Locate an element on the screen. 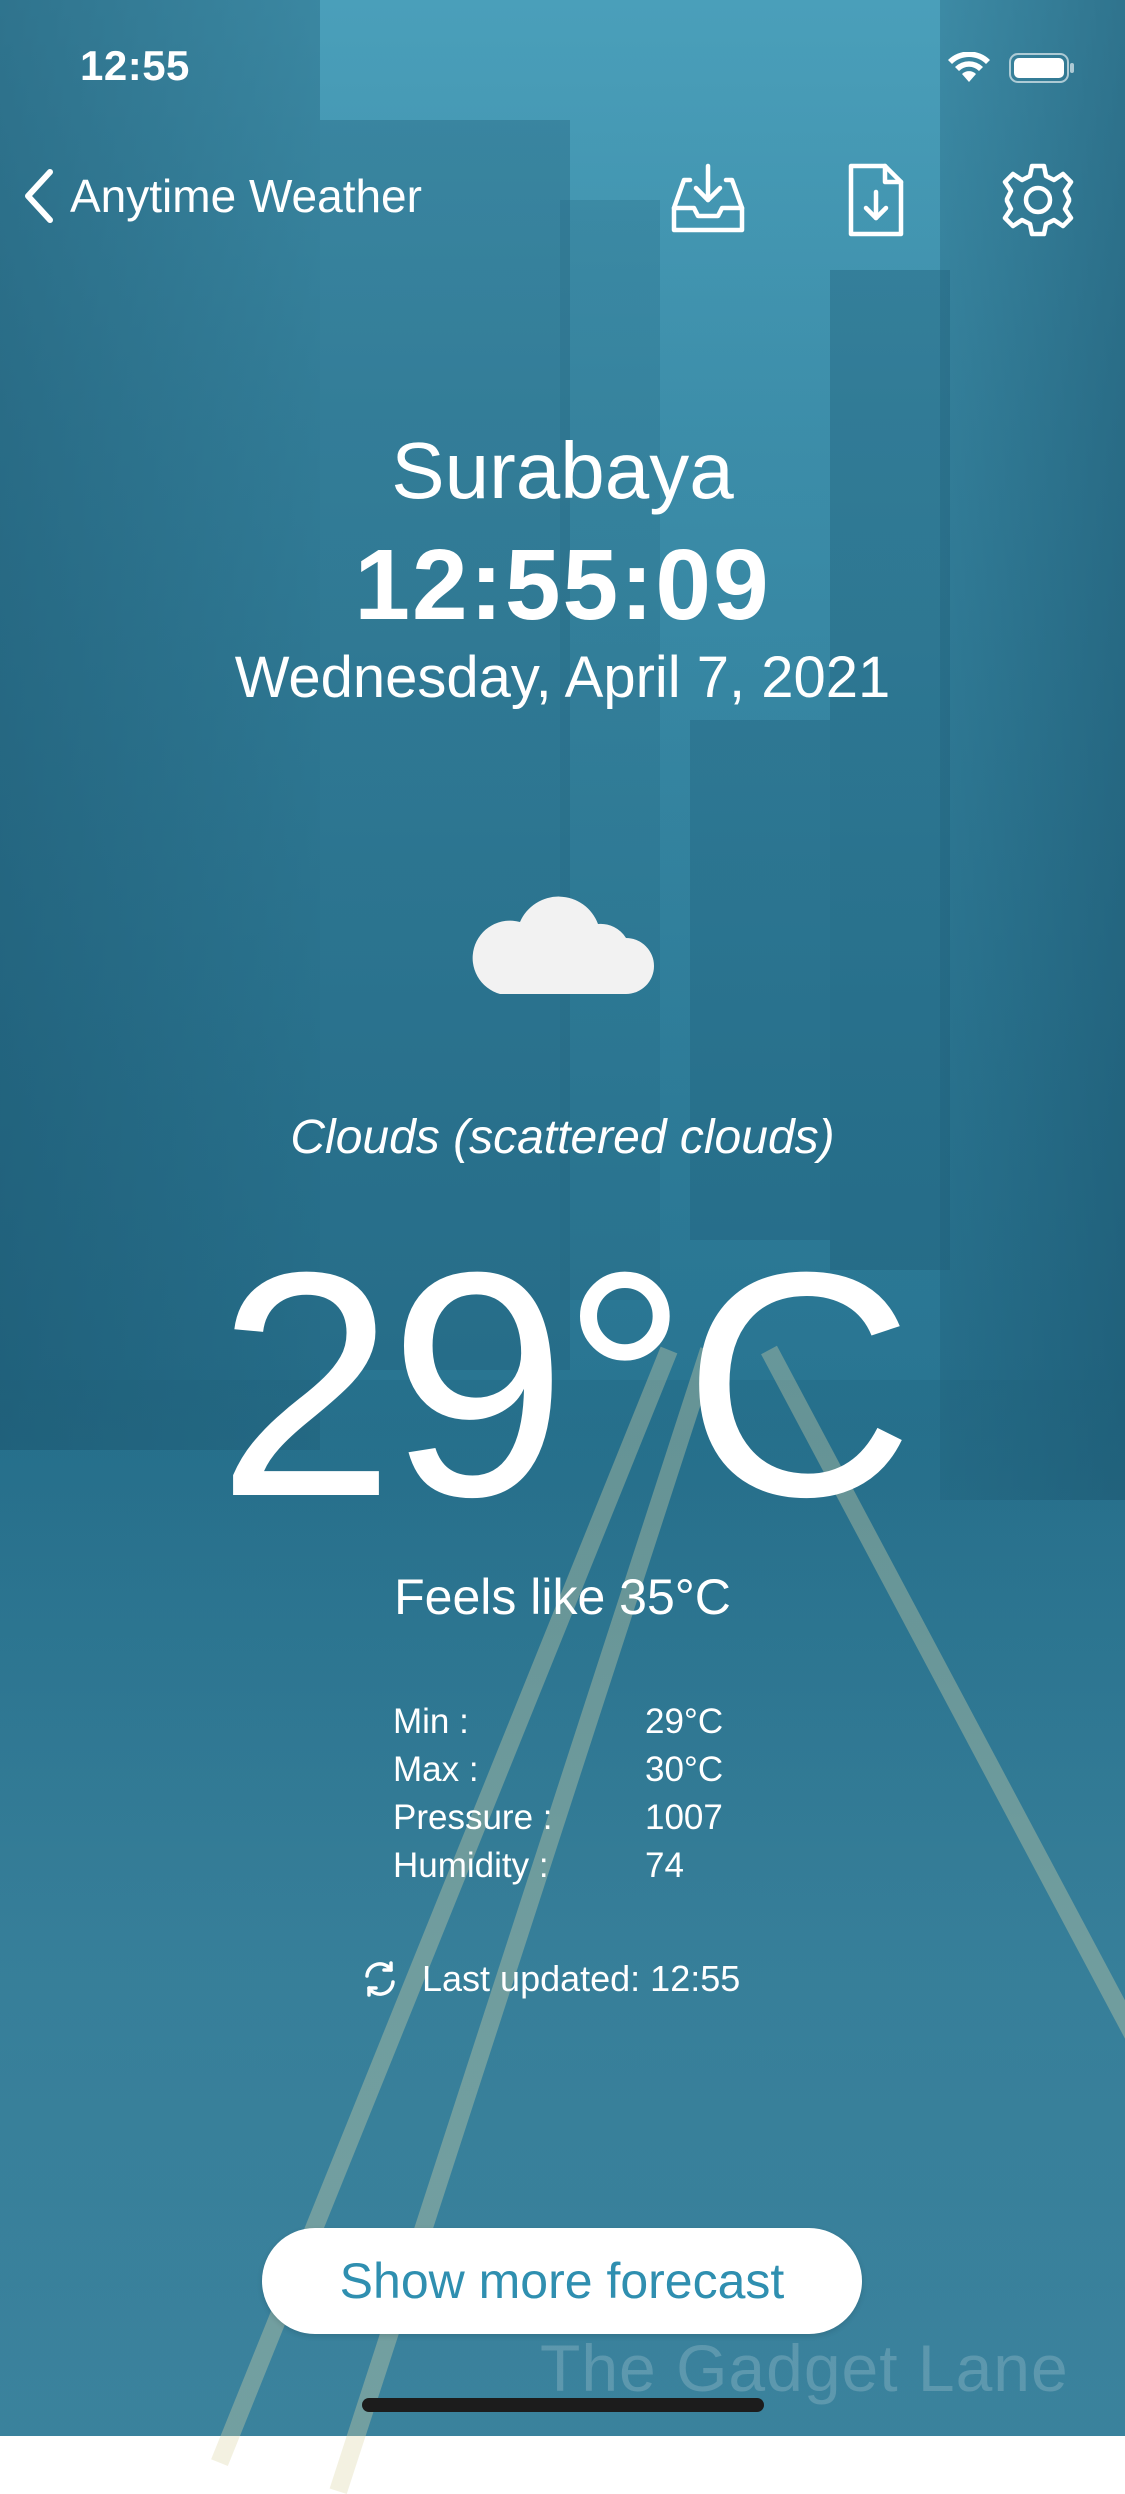  stat-label: Max : is located at coordinates (436, 1769).